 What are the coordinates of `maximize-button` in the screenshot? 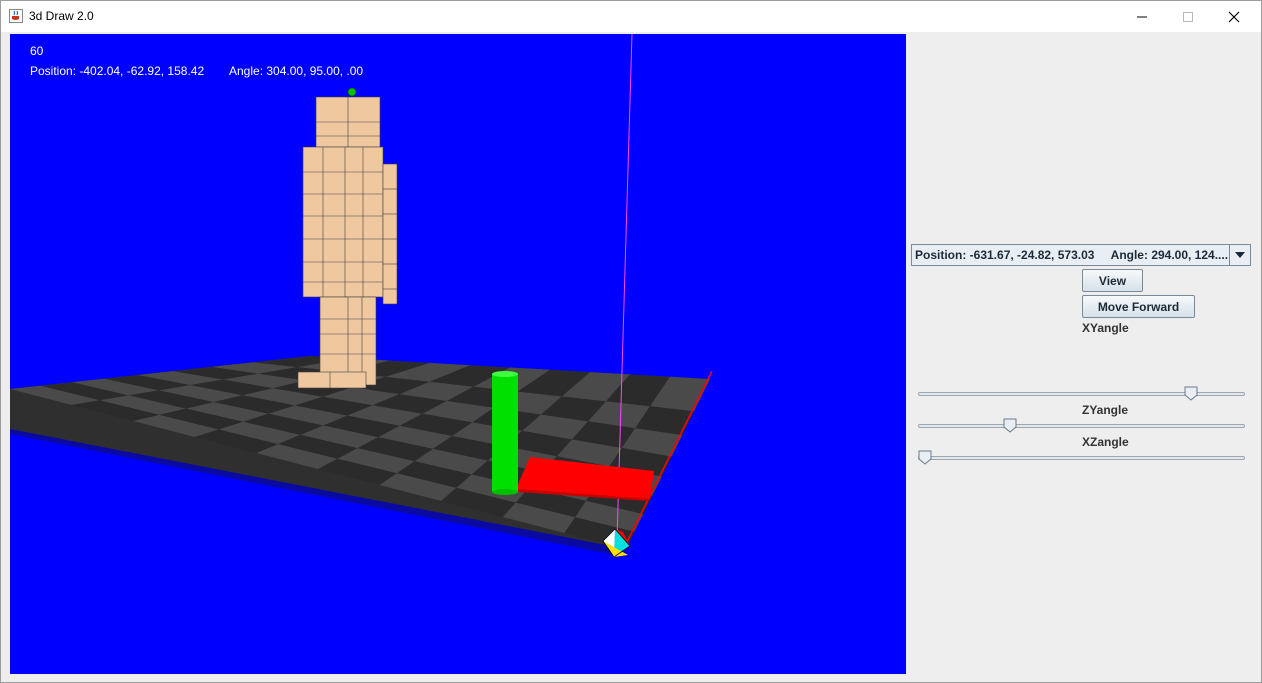 It's located at (1188, 16).